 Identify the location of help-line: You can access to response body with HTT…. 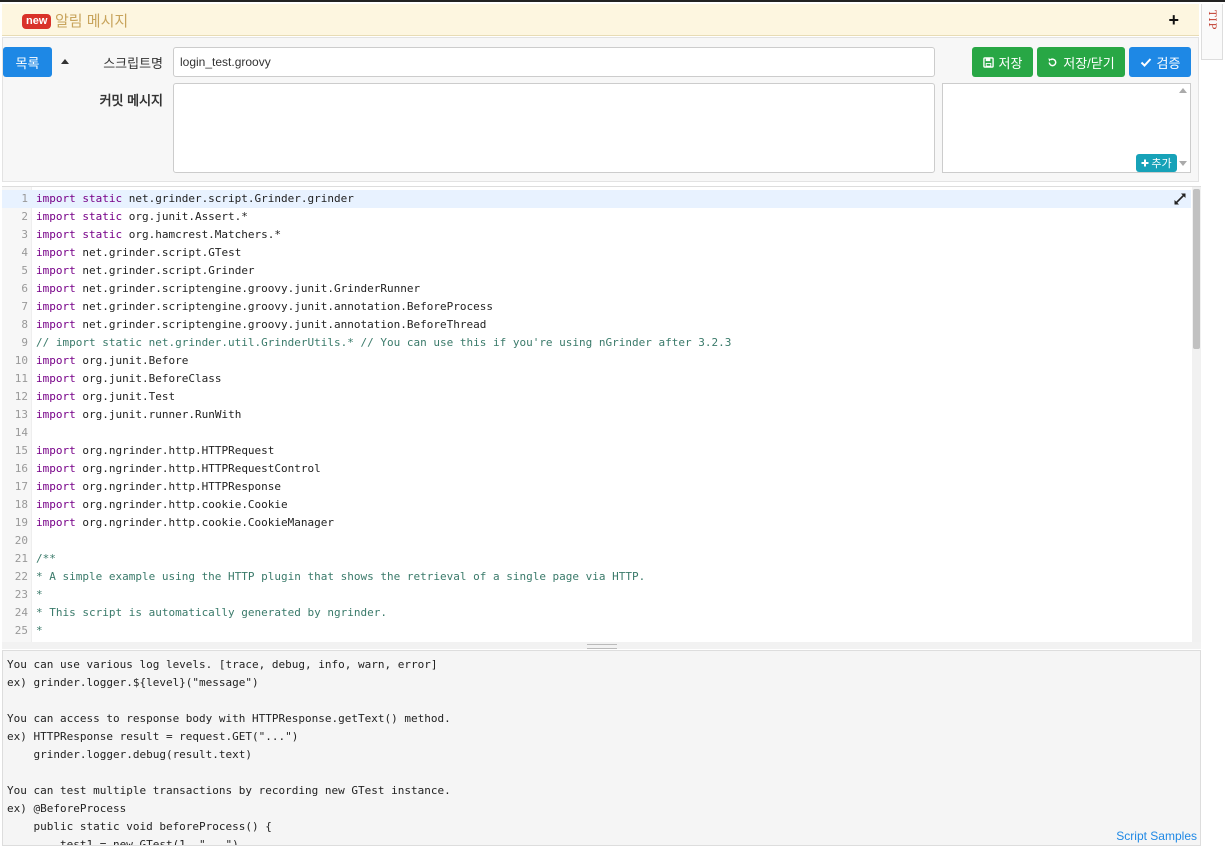
(229, 718).